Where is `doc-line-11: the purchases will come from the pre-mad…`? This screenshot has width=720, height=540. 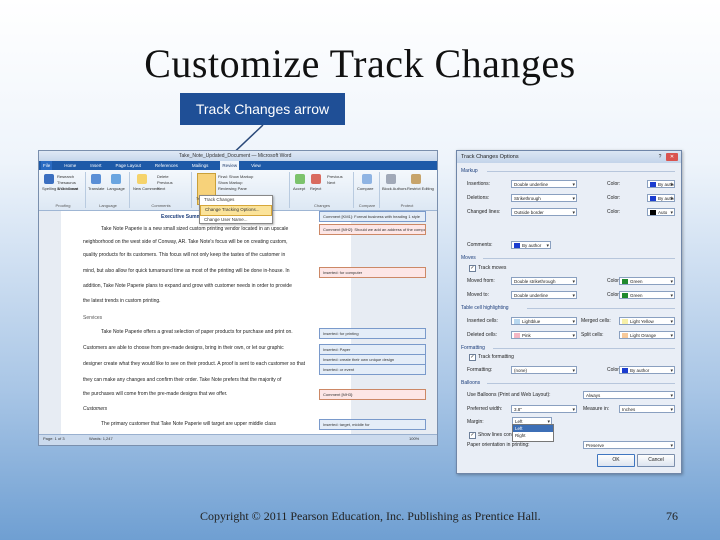
doc-line-11: the purchases will come from the pre-mad… is located at coordinates (155, 394).